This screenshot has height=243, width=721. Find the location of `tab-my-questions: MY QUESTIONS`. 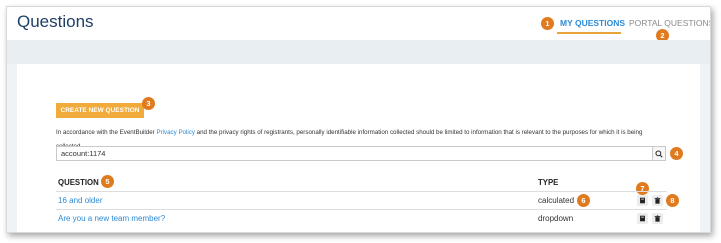

tab-my-questions: MY QUESTIONS is located at coordinates (592, 23).